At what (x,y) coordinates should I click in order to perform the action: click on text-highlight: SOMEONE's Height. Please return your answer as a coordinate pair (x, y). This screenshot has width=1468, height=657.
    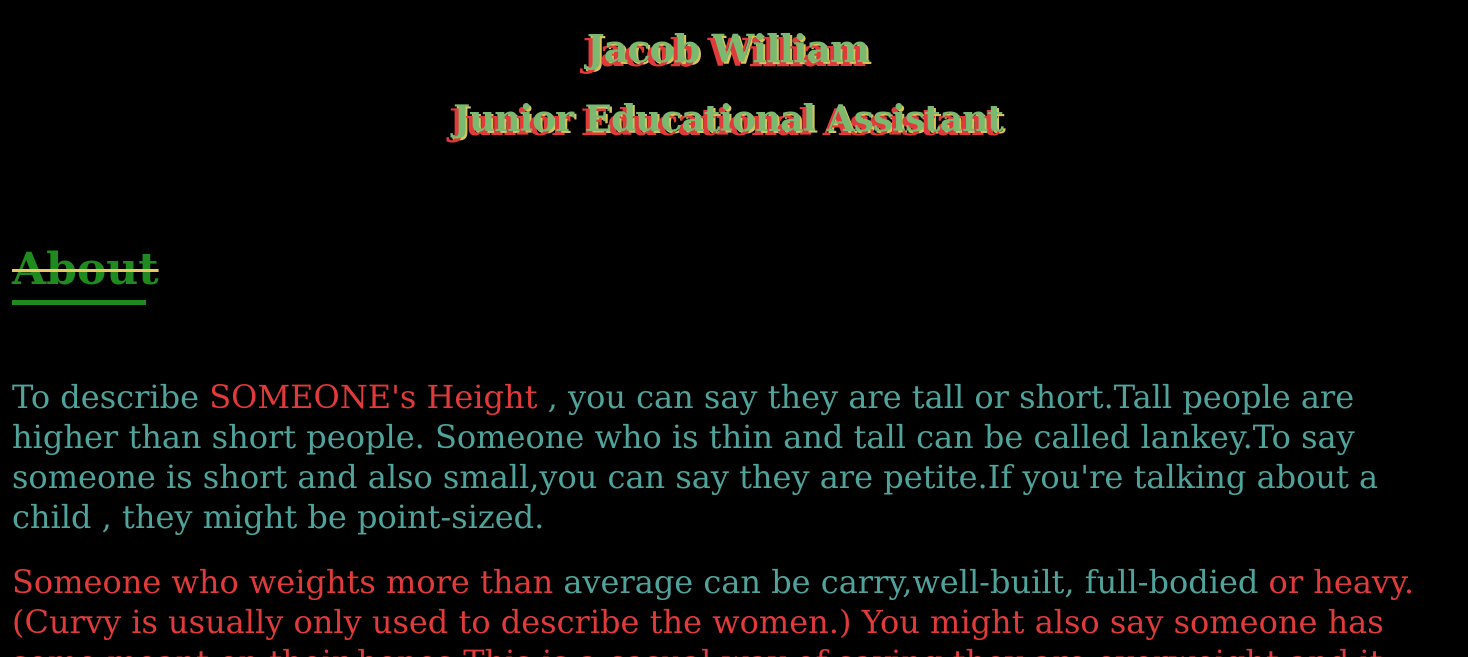
    Looking at the image, I should click on (373, 397).